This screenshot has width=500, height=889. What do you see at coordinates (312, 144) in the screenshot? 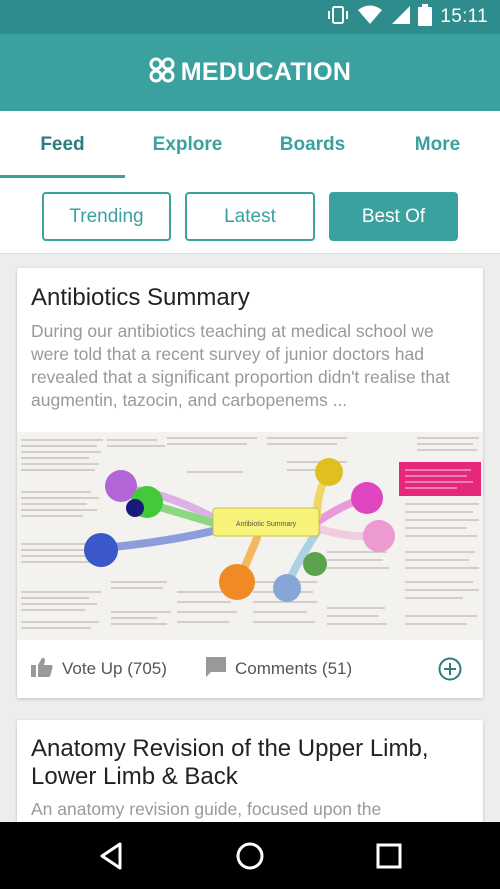
I see `tab-boards: Boards` at bounding box center [312, 144].